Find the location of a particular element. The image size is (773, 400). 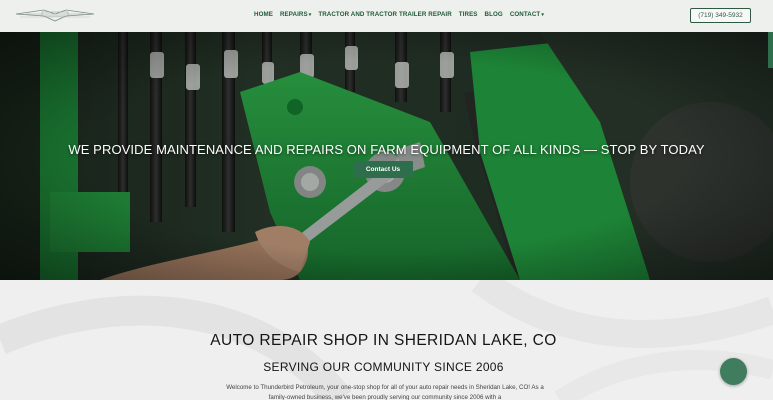

nav-tires: TIRES is located at coordinates (468, 14).